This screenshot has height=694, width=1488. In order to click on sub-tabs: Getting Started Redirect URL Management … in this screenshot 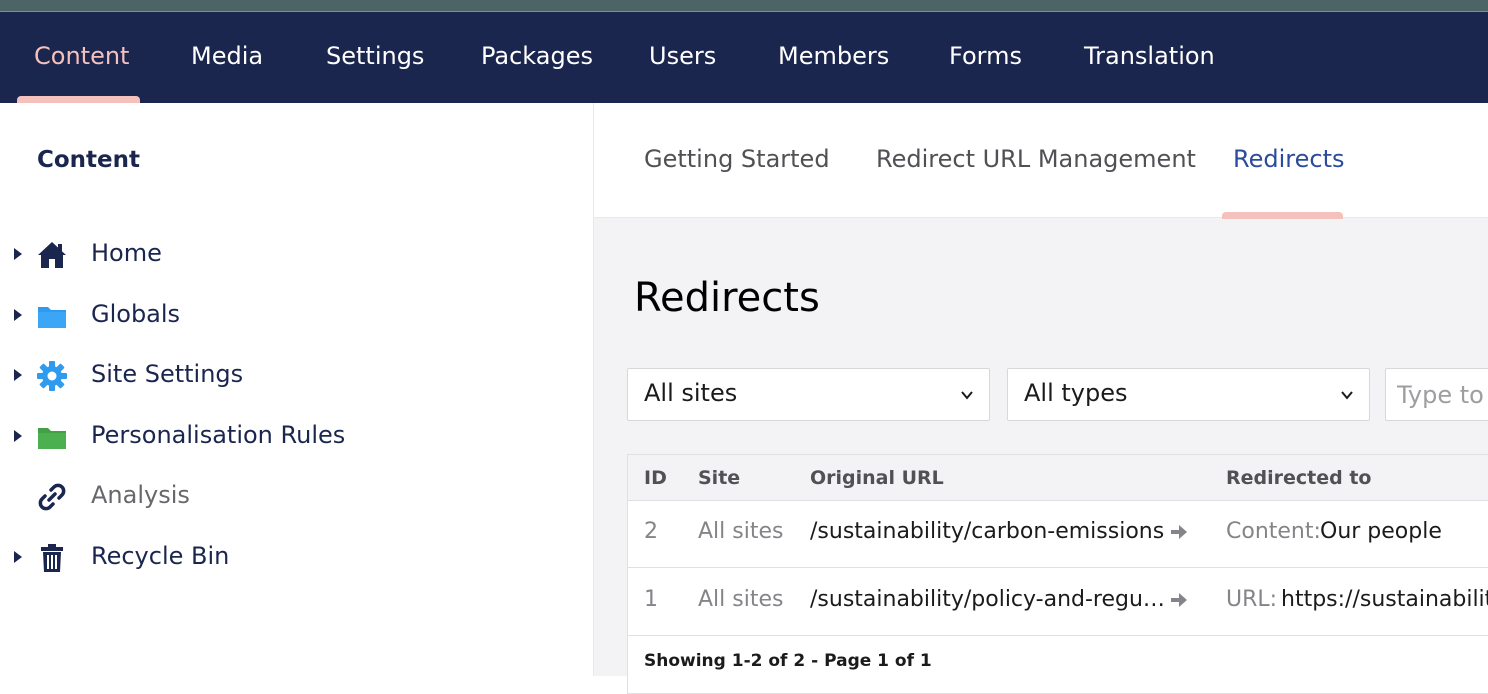, I will do `click(1041, 161)`.